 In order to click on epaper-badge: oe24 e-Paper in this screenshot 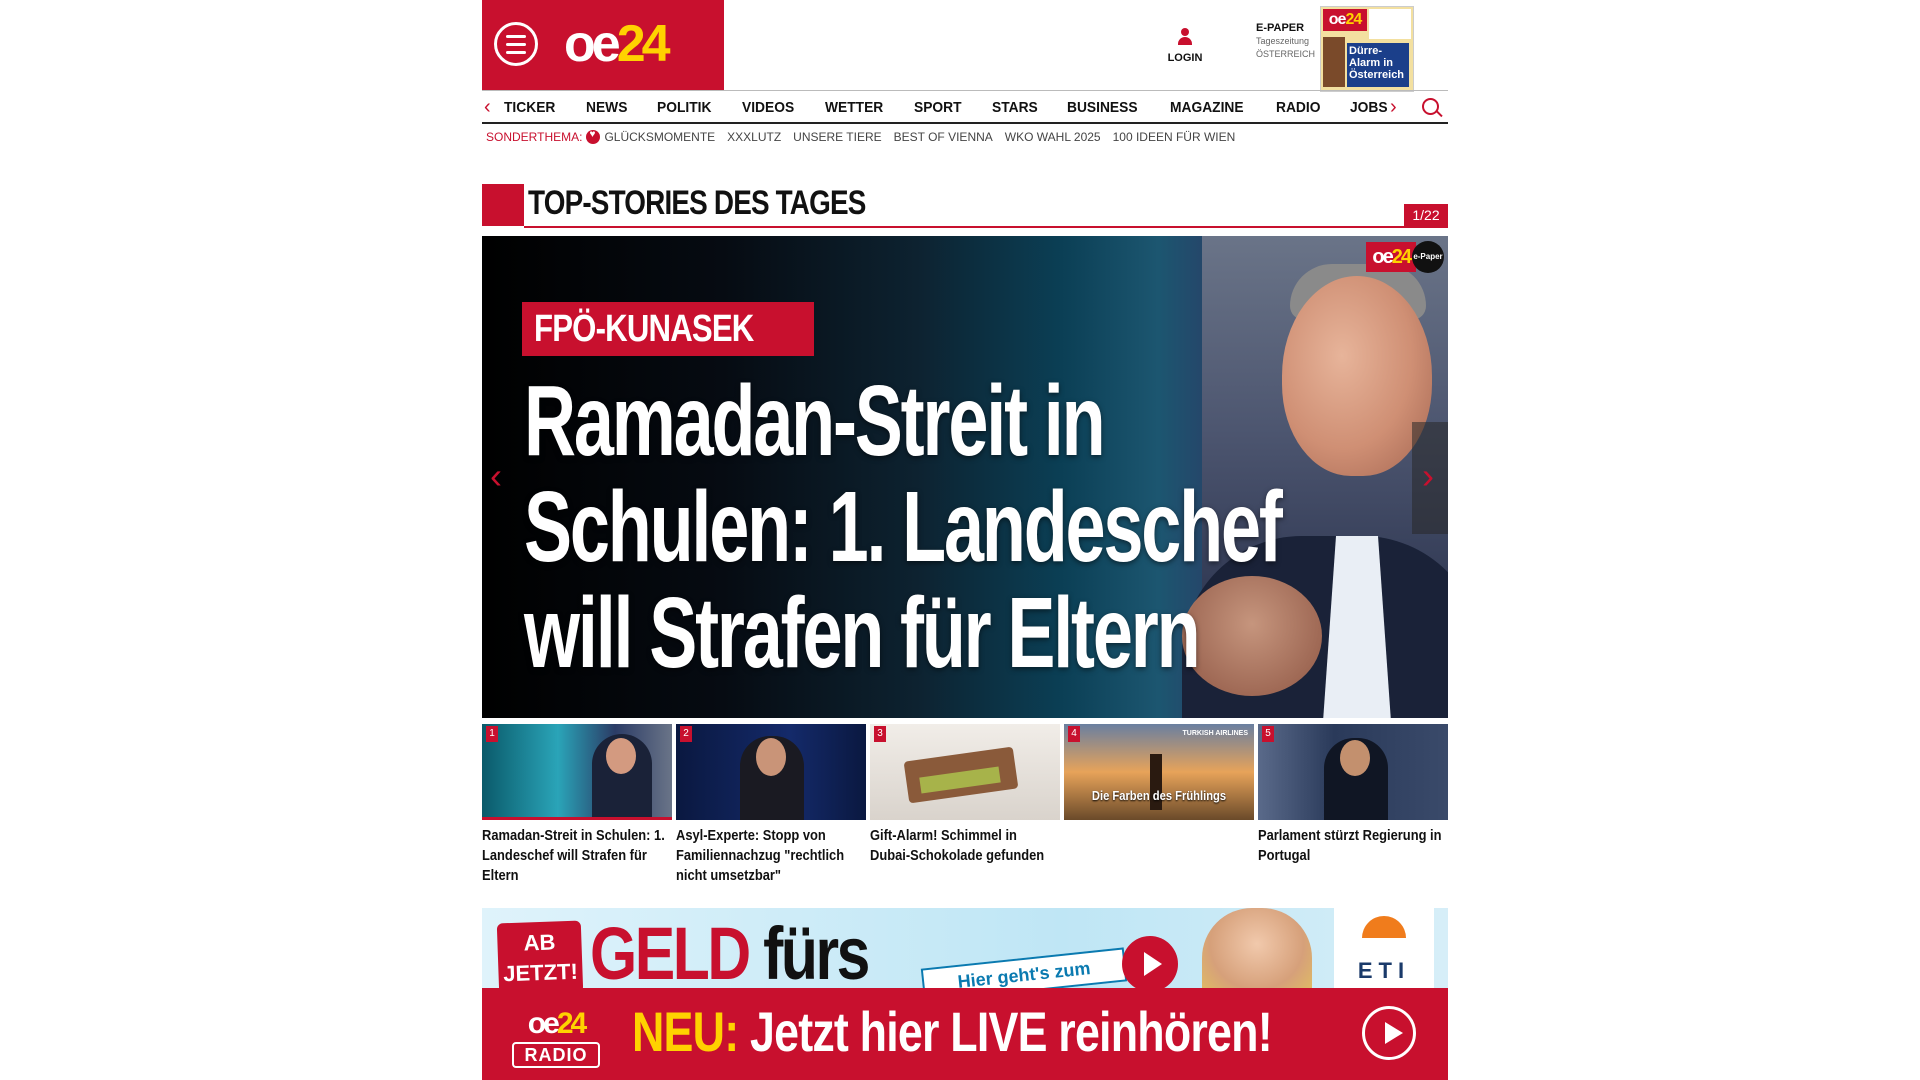, I will do `click(1405, 257)`.